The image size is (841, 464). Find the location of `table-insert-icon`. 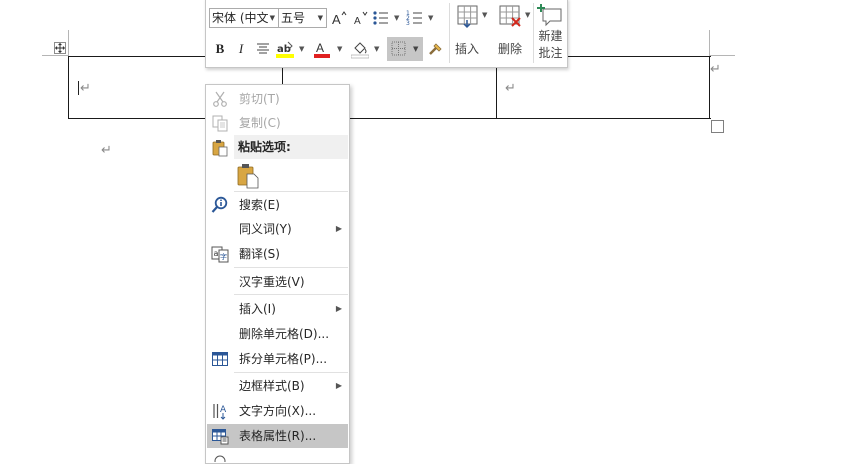

table-insert-icon is located at coordinates (467, 17).